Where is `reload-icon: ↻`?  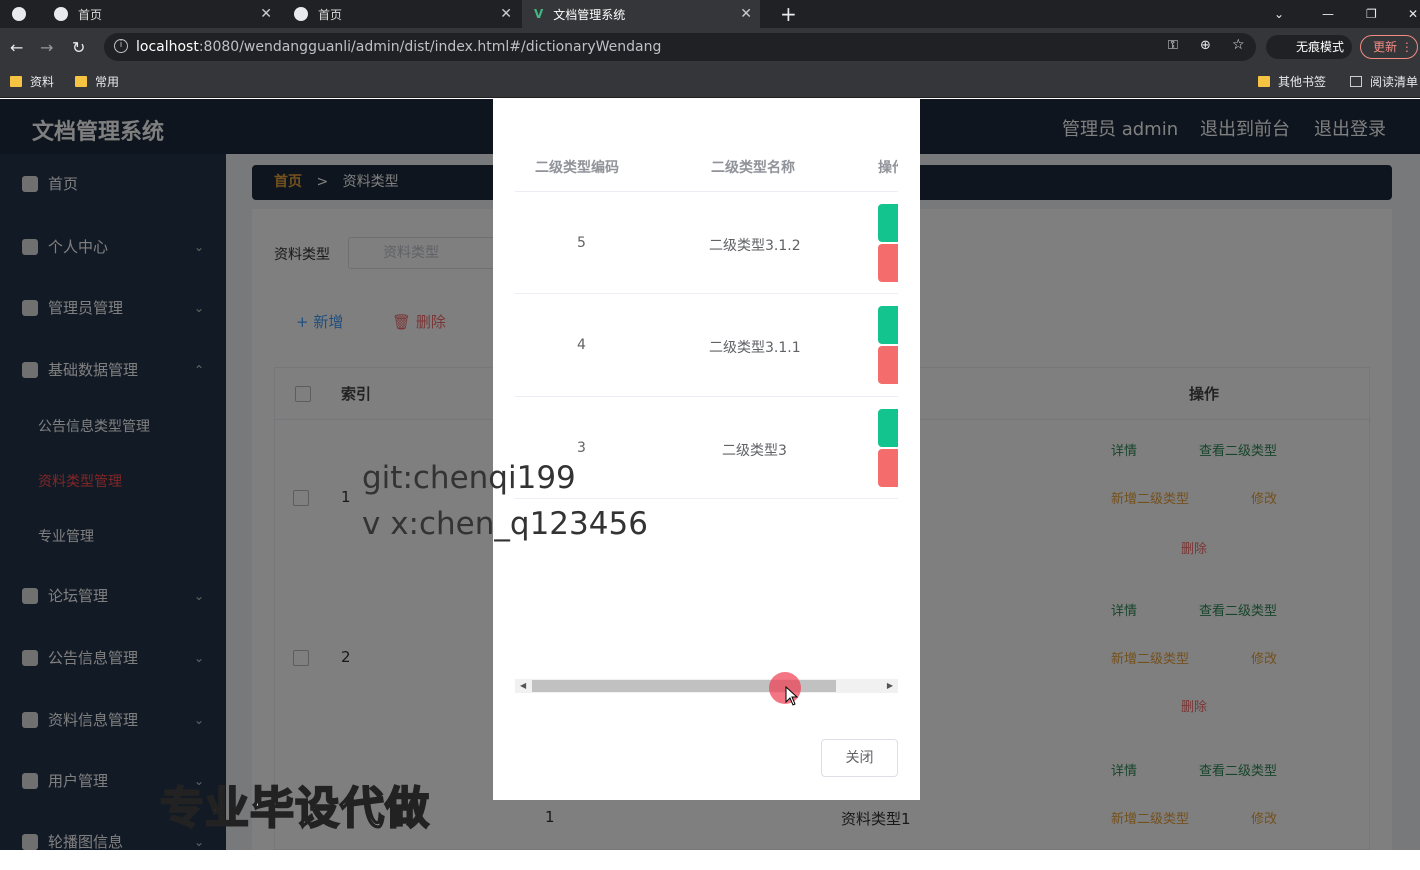 reload-icon: ↻ is located at coordinates (78, 47).